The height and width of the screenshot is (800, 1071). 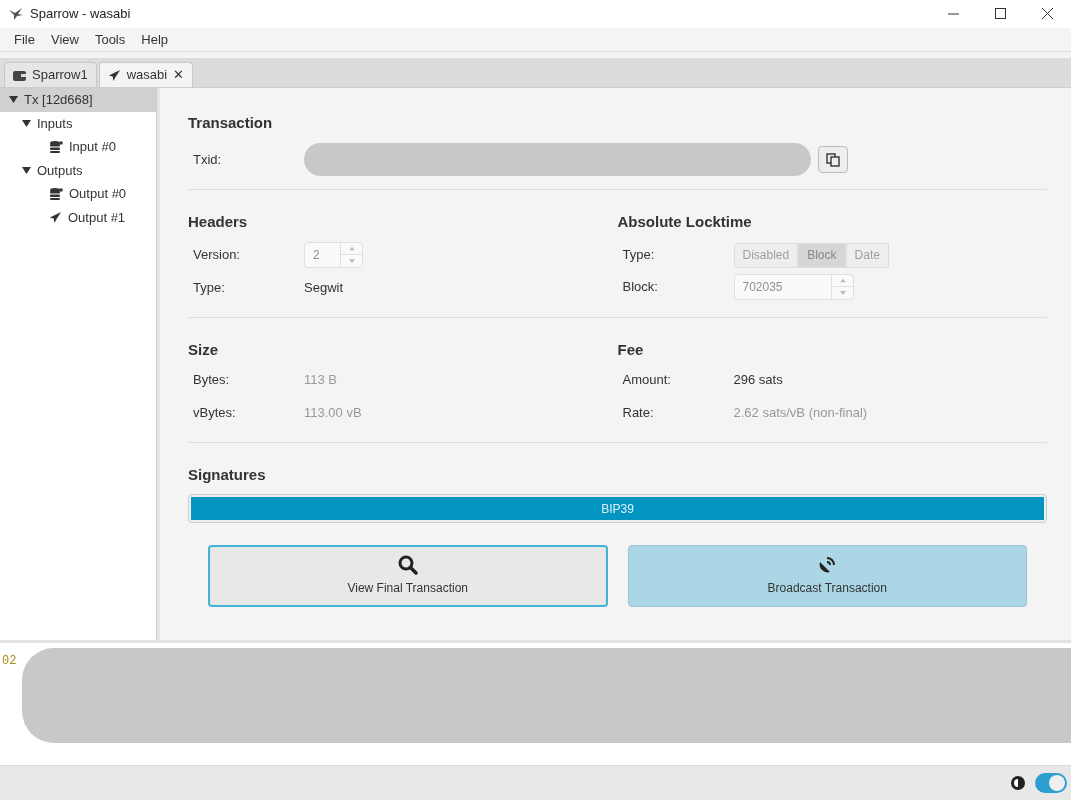 What do you see at coordinates (60, 170) in the screenshot?
I see `tree-label: Outputs` at bounding box center [60, 170].